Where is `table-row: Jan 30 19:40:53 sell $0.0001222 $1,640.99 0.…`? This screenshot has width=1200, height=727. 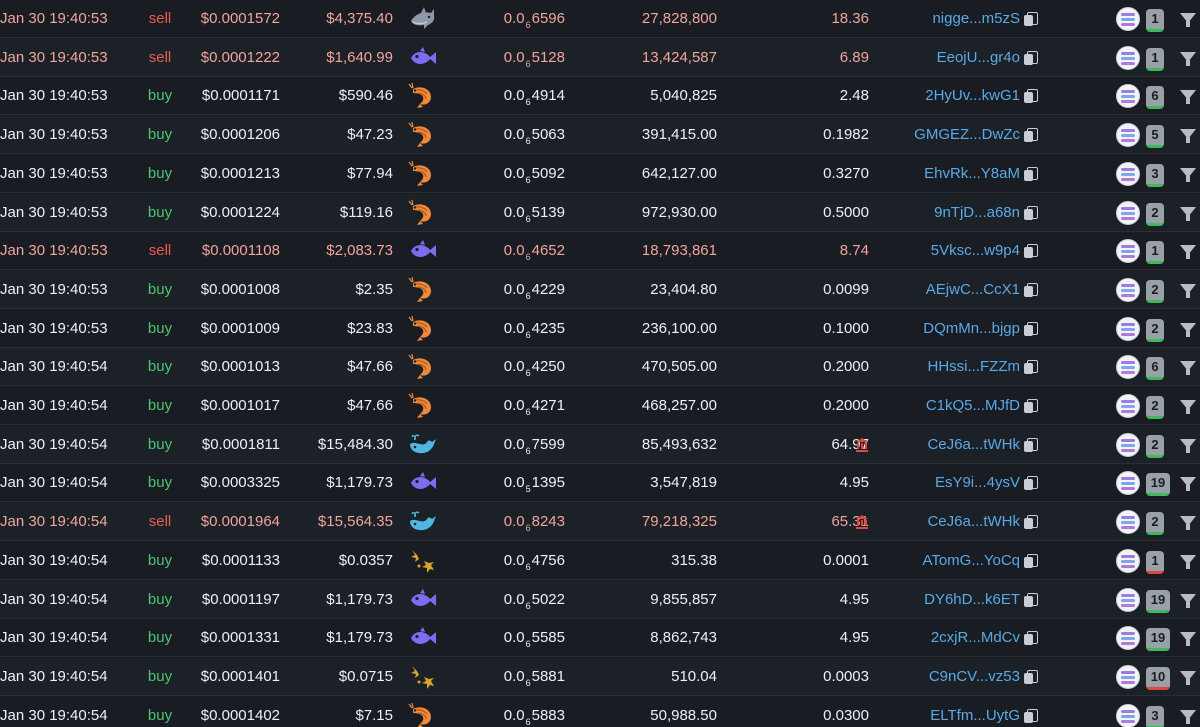
table-row: Jan 30 19:40:53 sell $0.0001222 $1,640.99 0.… is located at coordinates (600, 57).